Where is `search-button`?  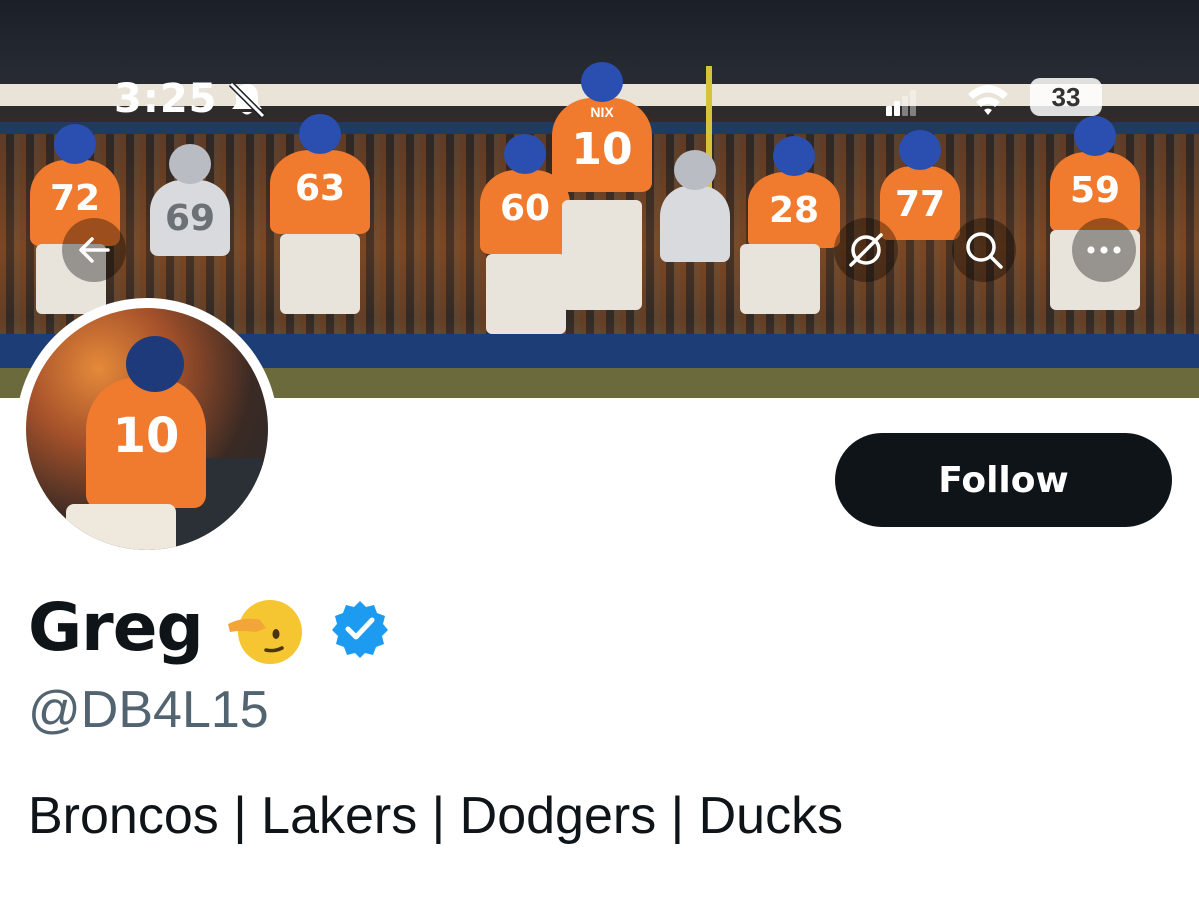
search-button is located at coordinates (984, 250).